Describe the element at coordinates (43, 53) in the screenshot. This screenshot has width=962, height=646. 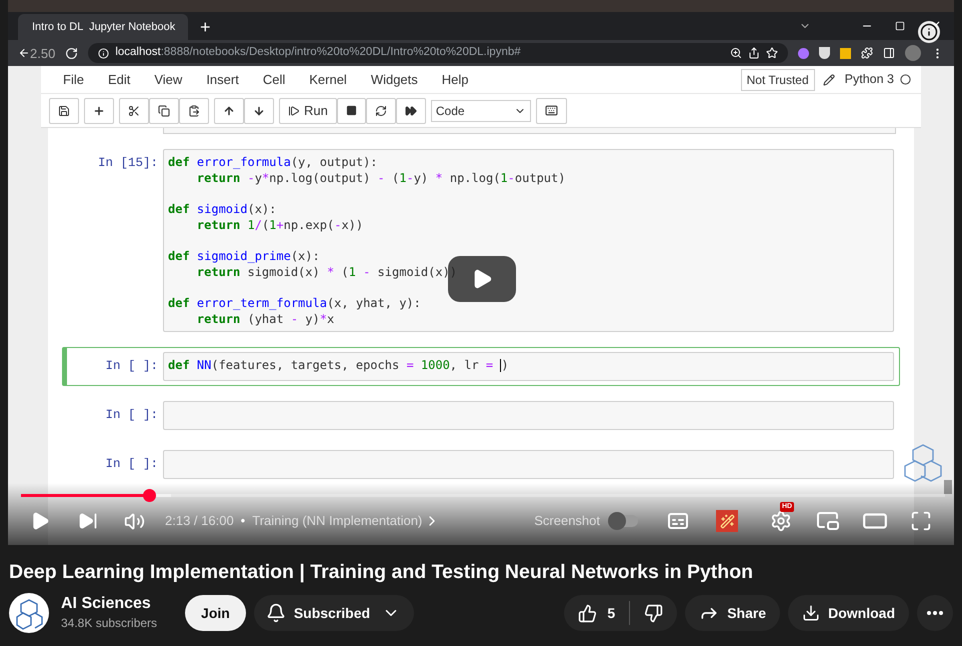
I see `overlay-number: 2.50` at that location.